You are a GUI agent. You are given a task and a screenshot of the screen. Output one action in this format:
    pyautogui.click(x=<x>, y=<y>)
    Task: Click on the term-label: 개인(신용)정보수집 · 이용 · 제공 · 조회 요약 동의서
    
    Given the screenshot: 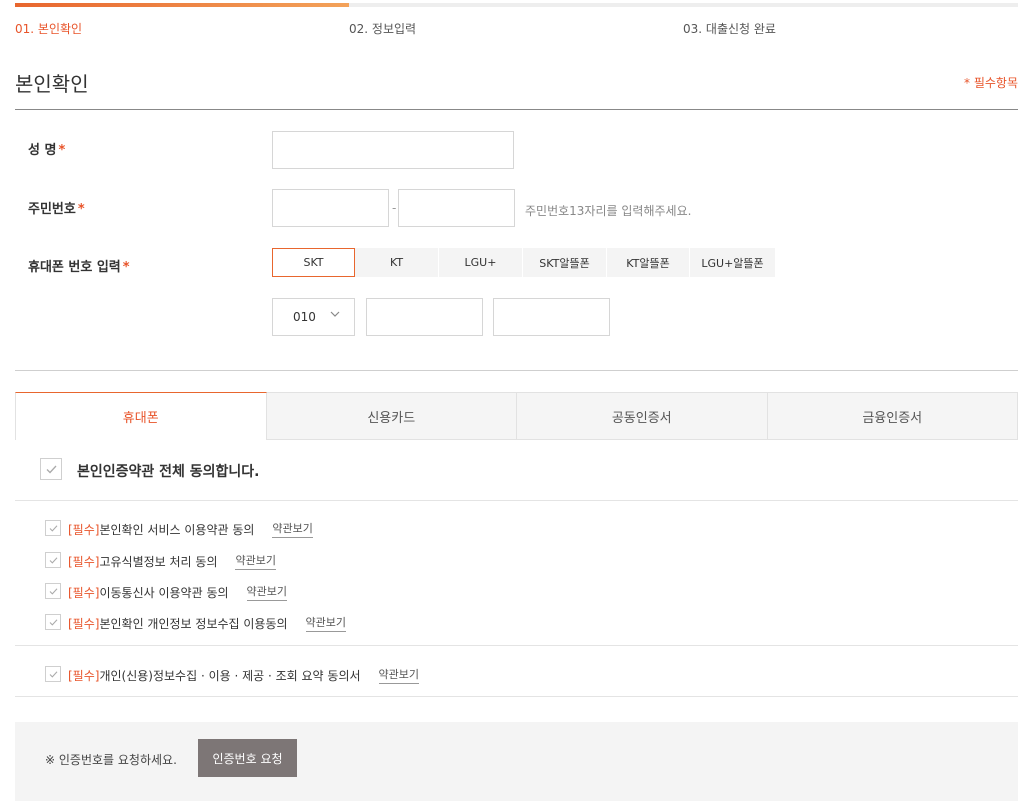 What is the action you would take?
    pyautogui.click(x=230, y=675)
    